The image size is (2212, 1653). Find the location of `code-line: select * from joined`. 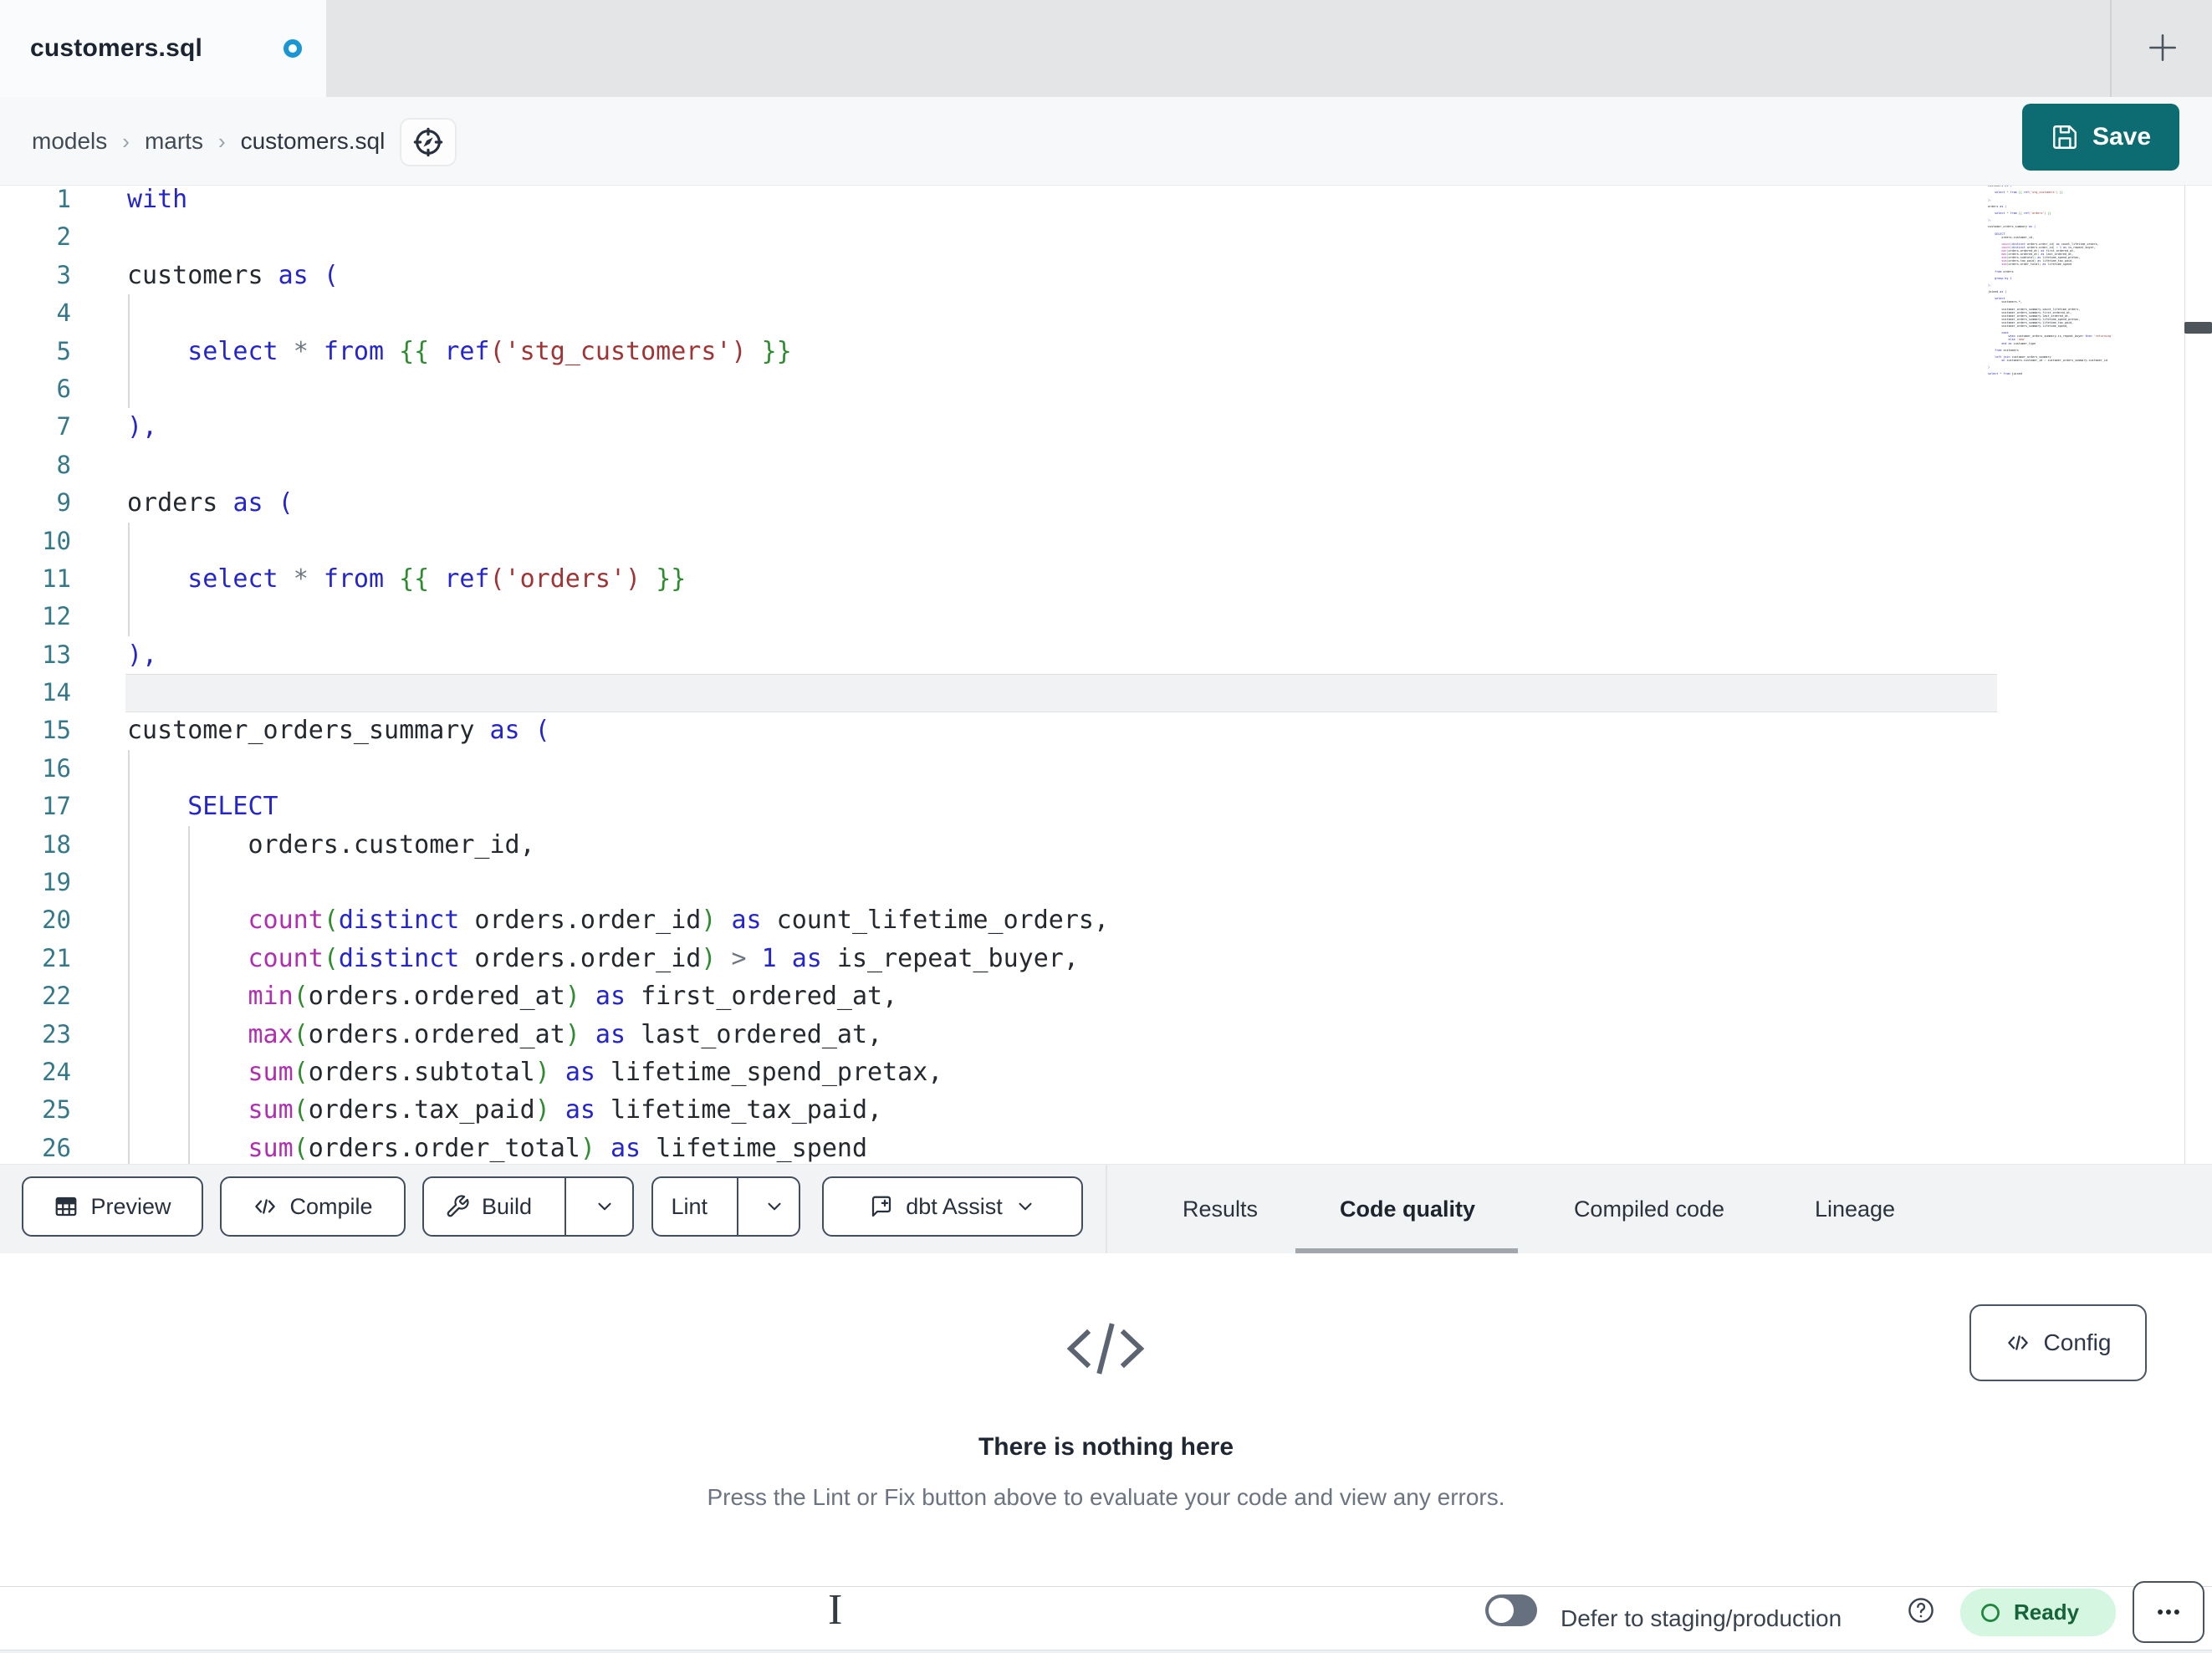

code-line: select * from joined is located at coordinates (2054, 373).